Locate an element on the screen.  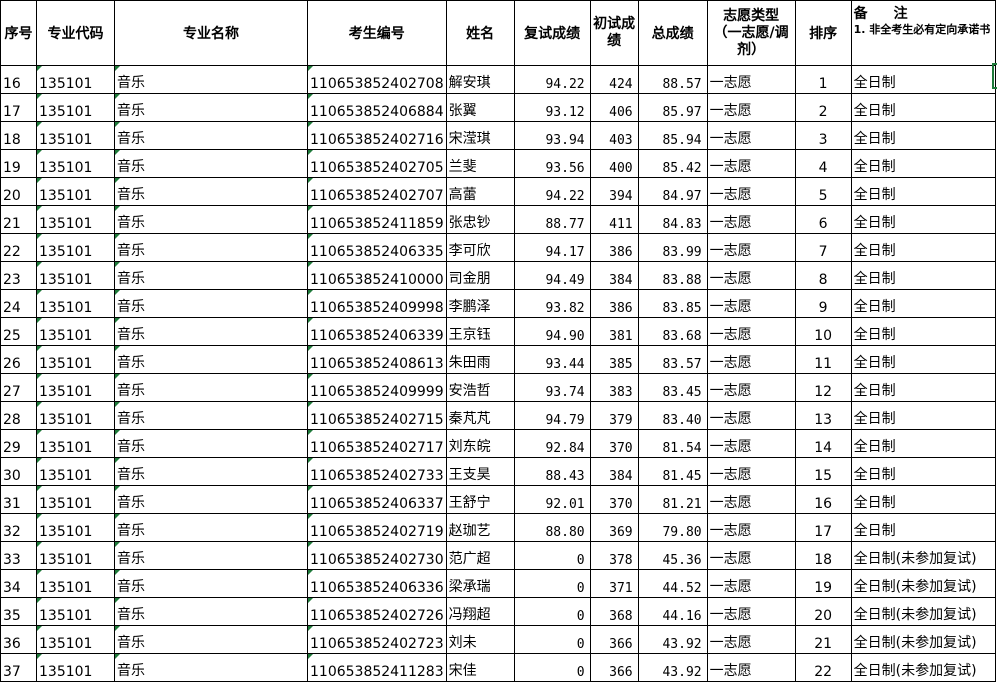
cell-rank: 10 is located at coordinates (823, 331).